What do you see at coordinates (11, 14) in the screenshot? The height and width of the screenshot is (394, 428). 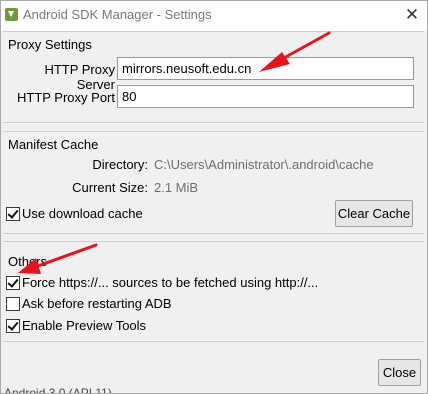 I see `android-sdk-icon` at bounding box center [11, 14].